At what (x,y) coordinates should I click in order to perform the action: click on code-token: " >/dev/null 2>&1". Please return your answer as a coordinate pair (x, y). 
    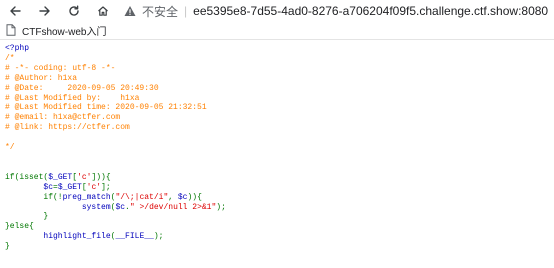
    Looking at the image, I should click on (173, 207).